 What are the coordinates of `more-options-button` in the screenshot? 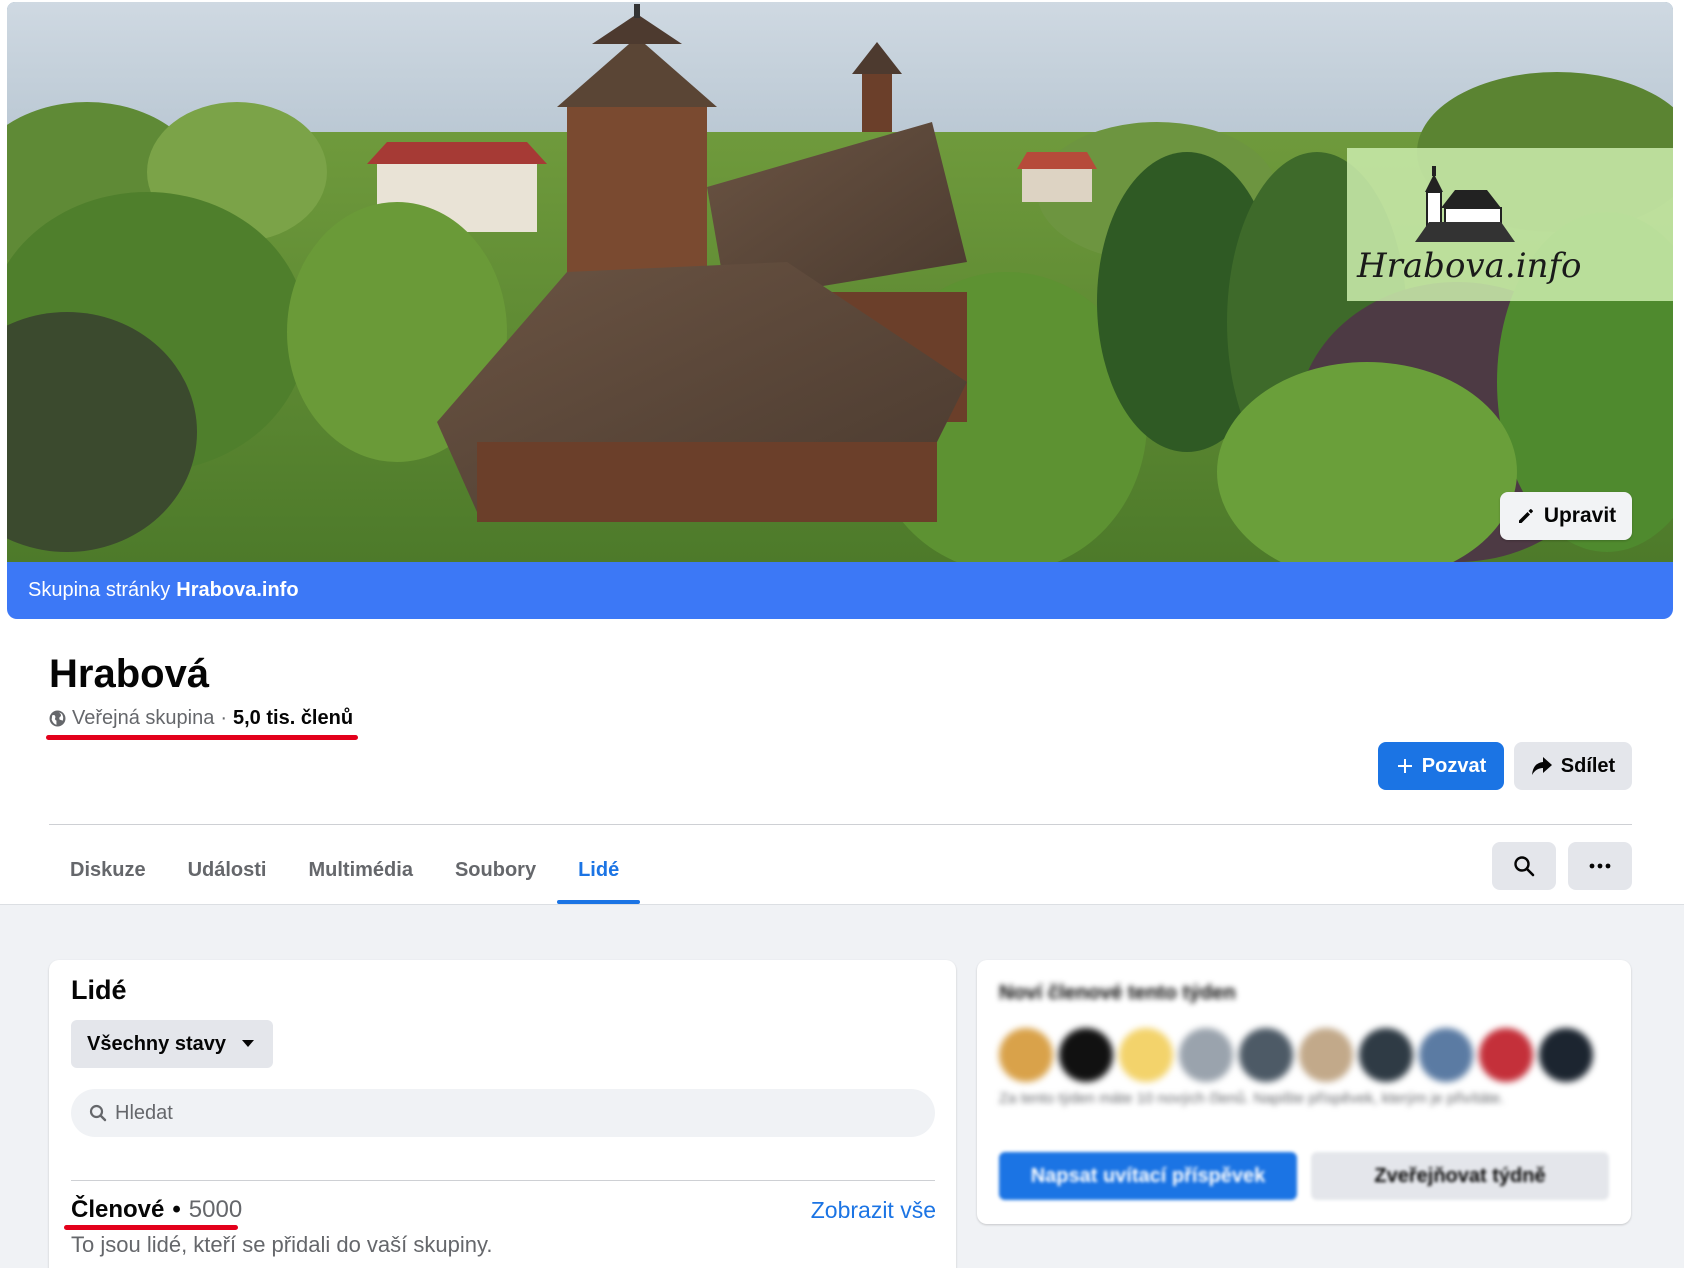 It's located at (1600, 866).